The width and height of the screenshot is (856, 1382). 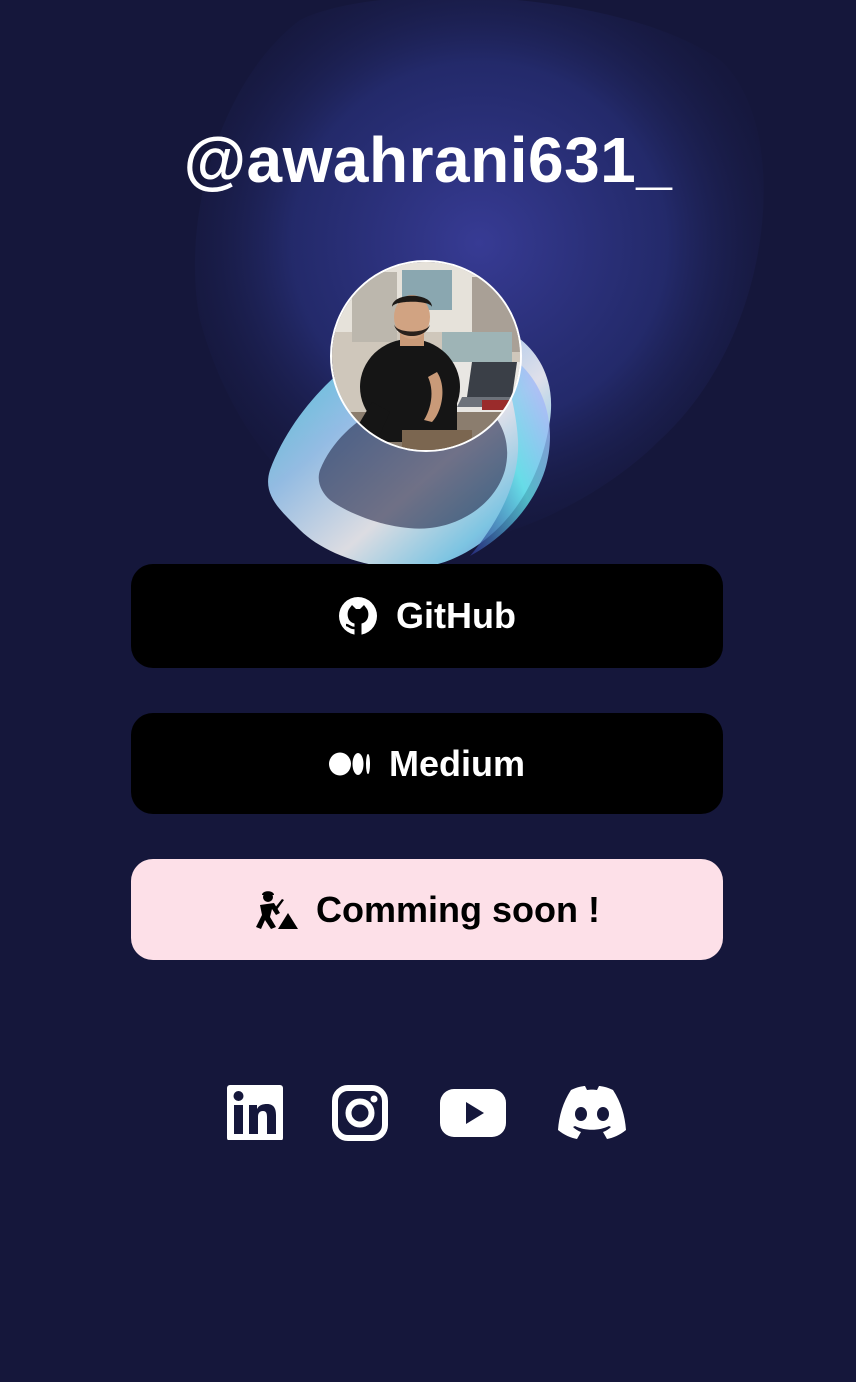 What do you see at coordinates (458, 909) in the screenshot?
I see `coming-soon-label: Comming soon !` at bounding box center [458, 909].